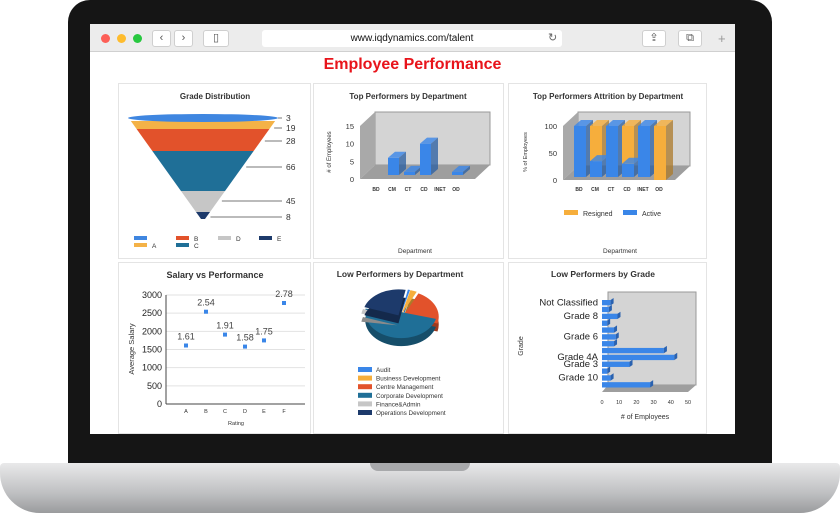  I want to click on y-axis-label: Grade, so click(521, 346).